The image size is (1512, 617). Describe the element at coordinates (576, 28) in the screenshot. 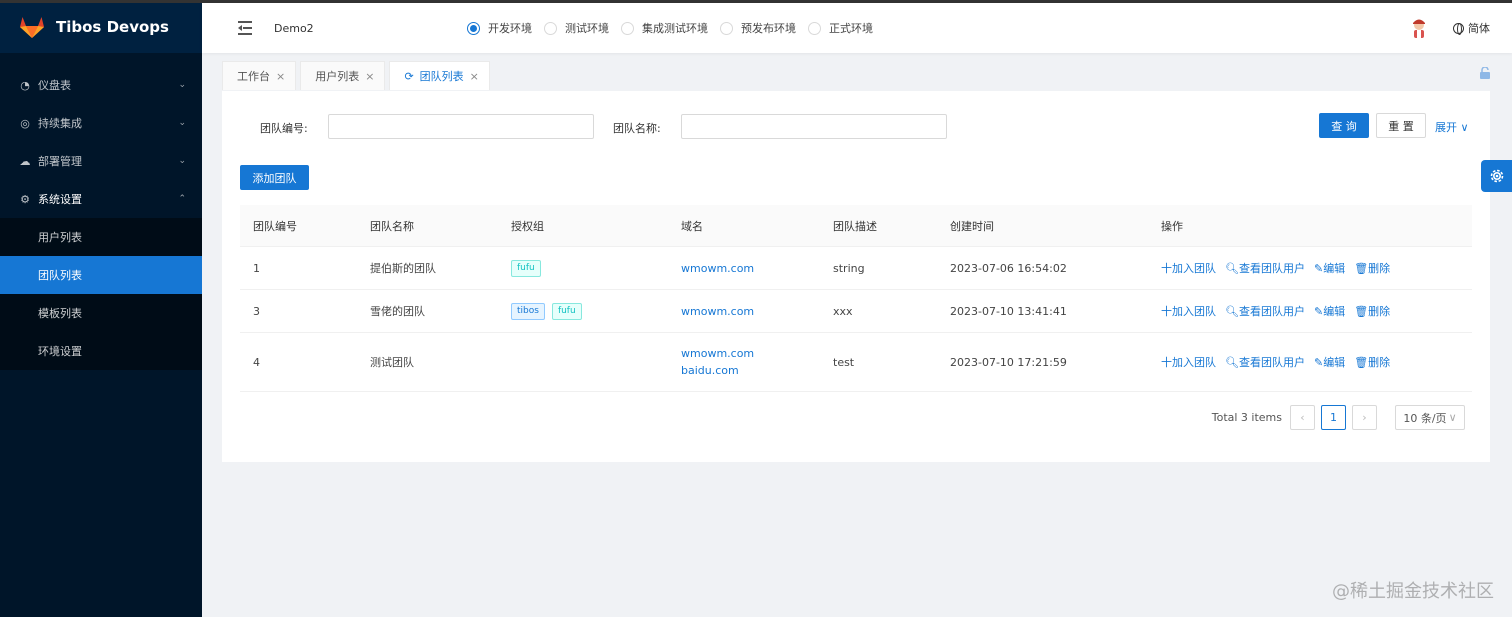

I see `env-option-test: 测试环境` at that location.